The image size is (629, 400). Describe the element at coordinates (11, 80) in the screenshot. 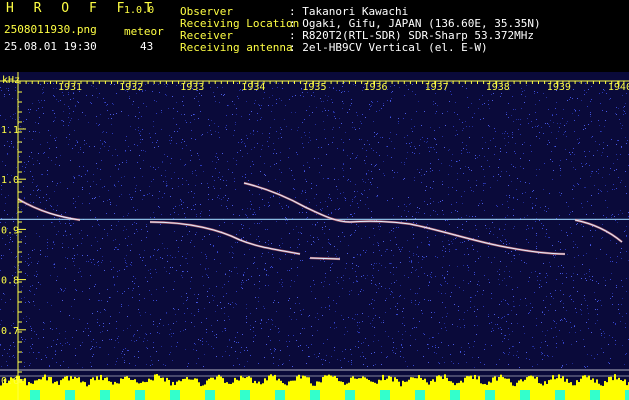

I see `y-axis-unit: kHz` at that location.